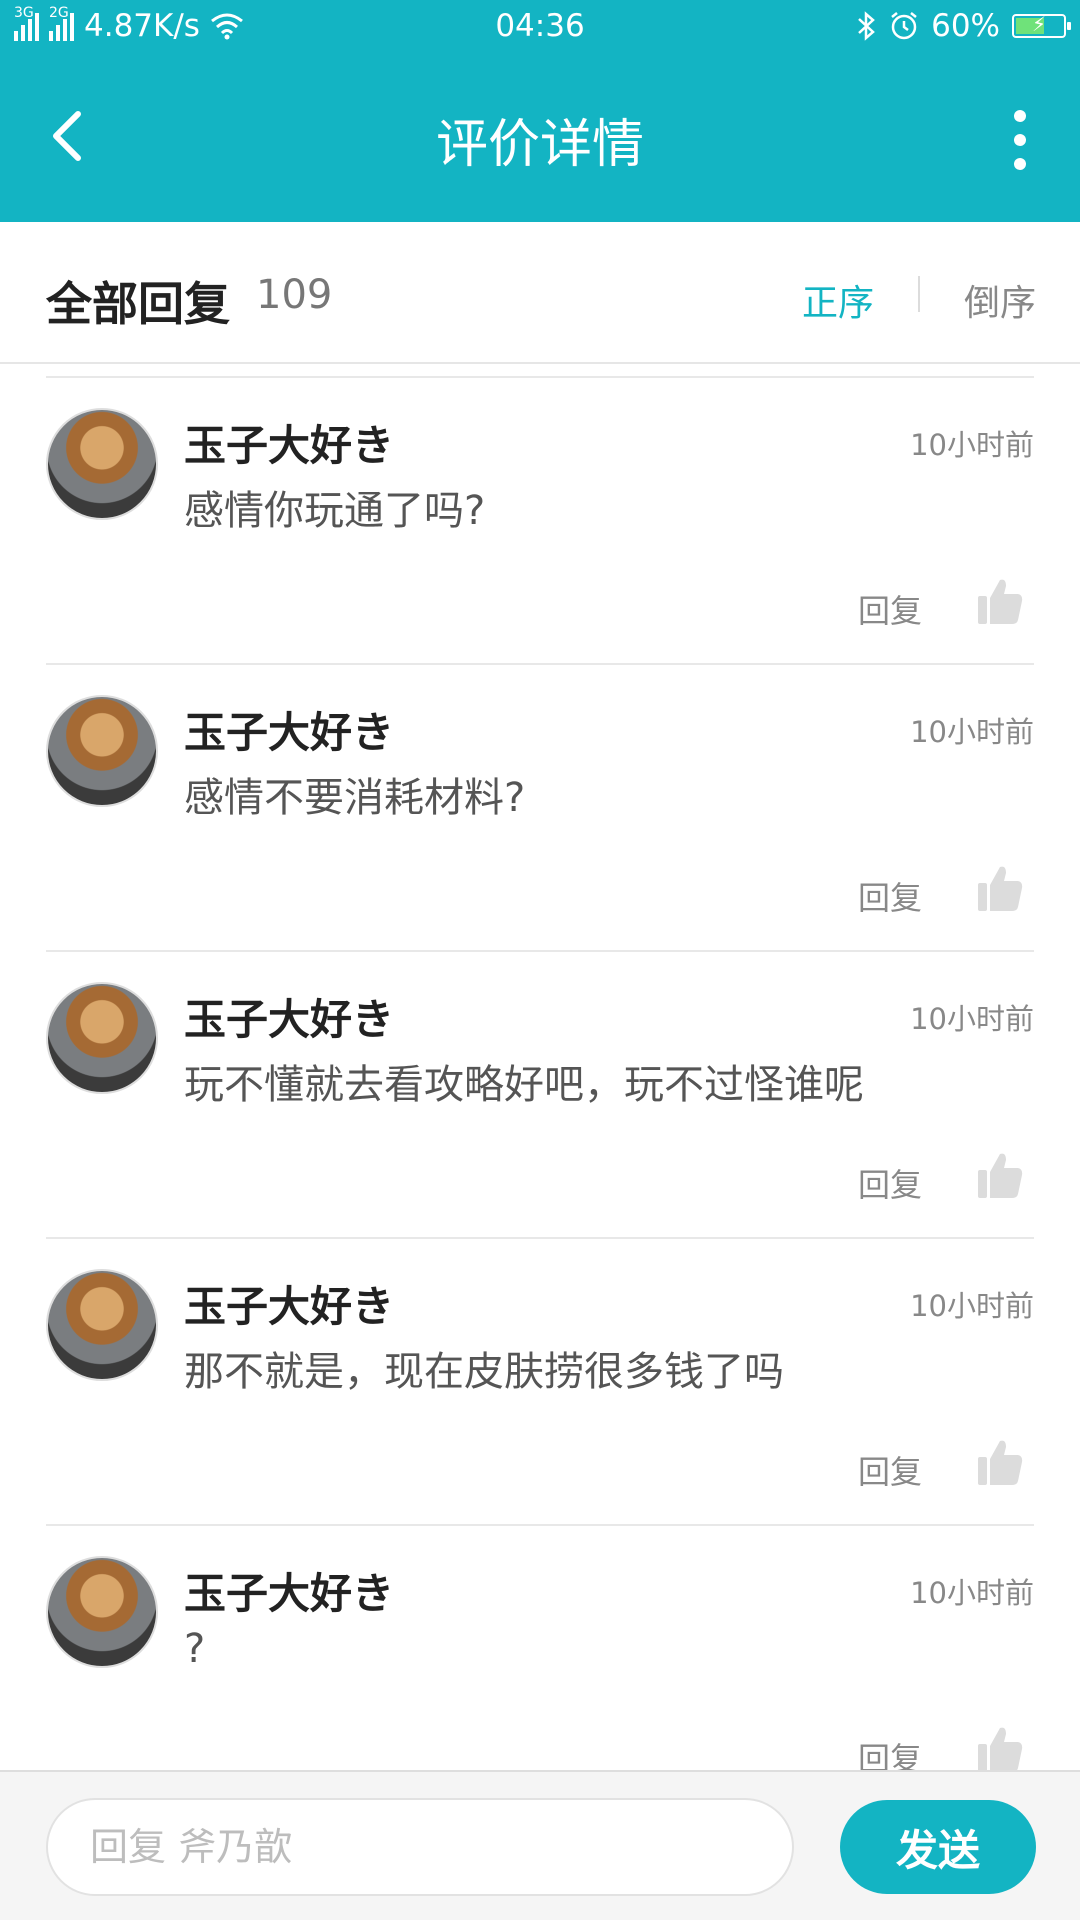 The height and width of the screenshot is (1920, 1080). What do you see at coordinates (838, 300) in the screenshot?
I see `sort-ascending-tab: 正序` at bounding box center [838, 300].